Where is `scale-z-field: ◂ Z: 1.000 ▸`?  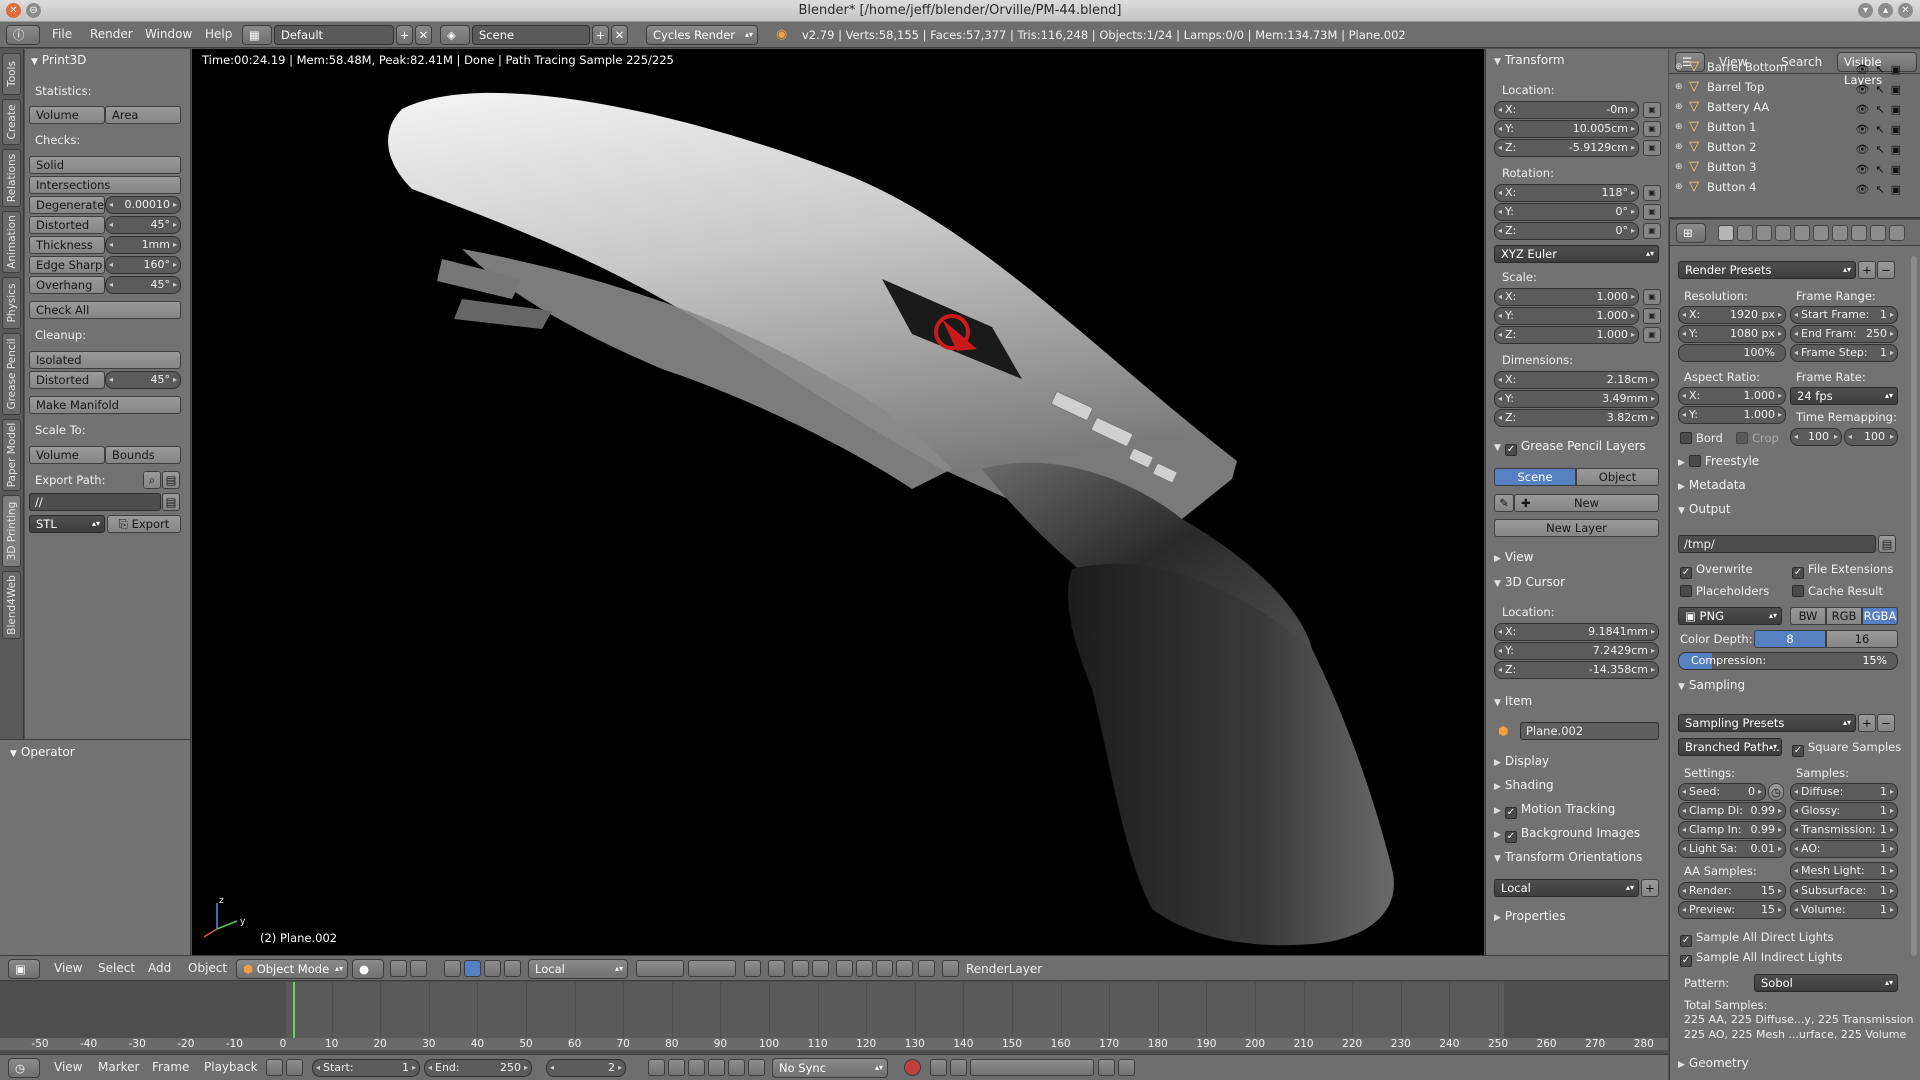 scale-z-field: ◂ Z: 1.000 ▸ is located at coordinates (1566, 335).